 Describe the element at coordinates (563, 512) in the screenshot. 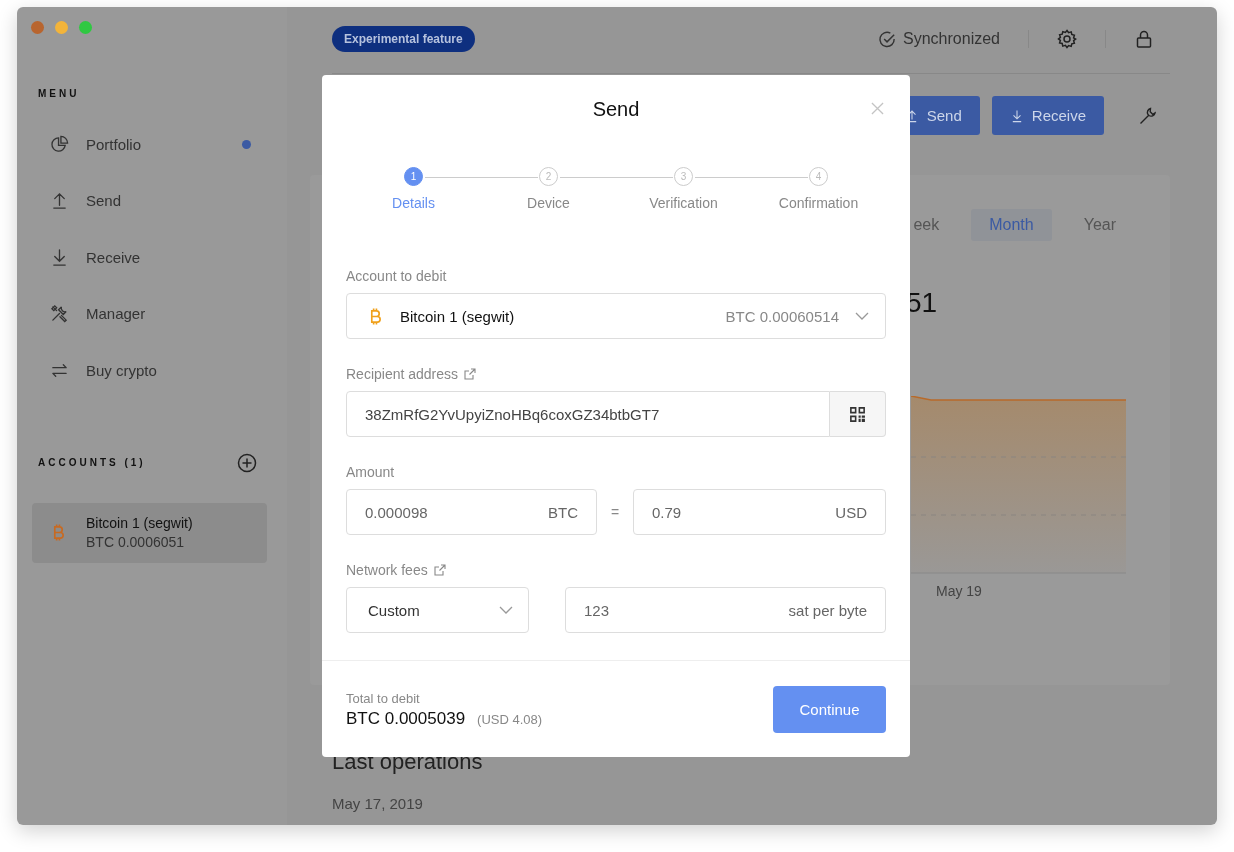

I see `currency-label: BTC` at that location.